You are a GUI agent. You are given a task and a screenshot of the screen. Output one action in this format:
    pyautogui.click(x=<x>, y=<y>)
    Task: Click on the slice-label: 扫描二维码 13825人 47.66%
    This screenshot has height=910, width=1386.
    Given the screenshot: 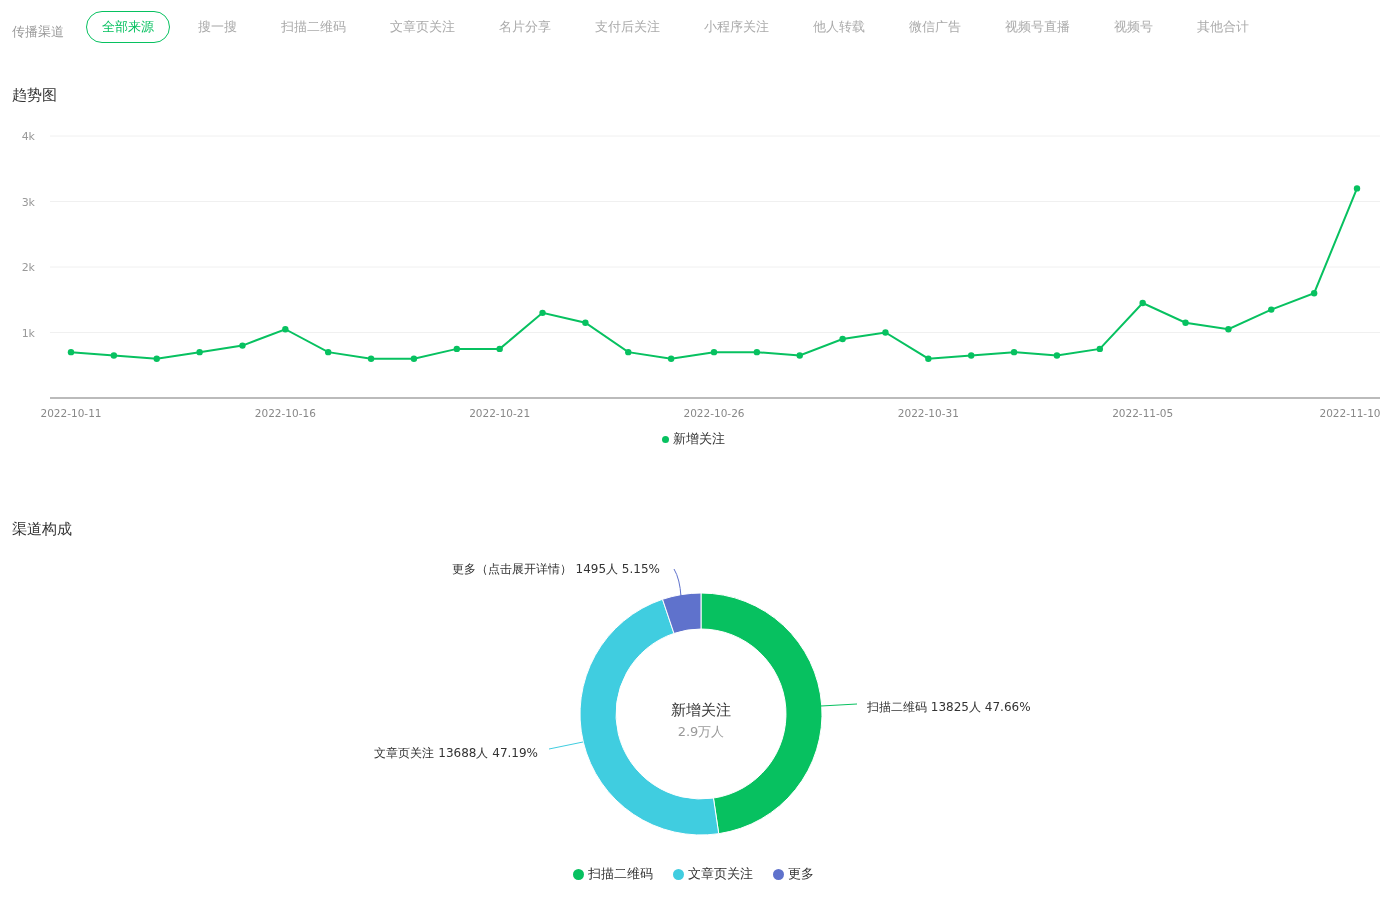 What is the action you would take?
    pyautogui.click(x=949, y=707)
    